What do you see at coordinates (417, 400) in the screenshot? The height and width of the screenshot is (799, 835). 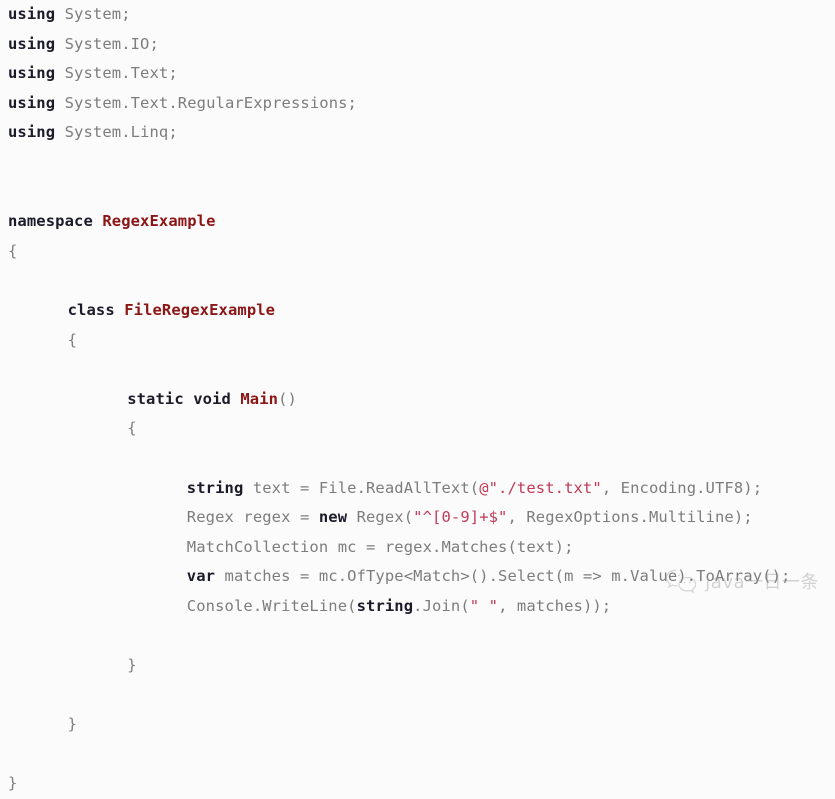 I see `code-line: static void Main()` at bounding box center [417, 400].